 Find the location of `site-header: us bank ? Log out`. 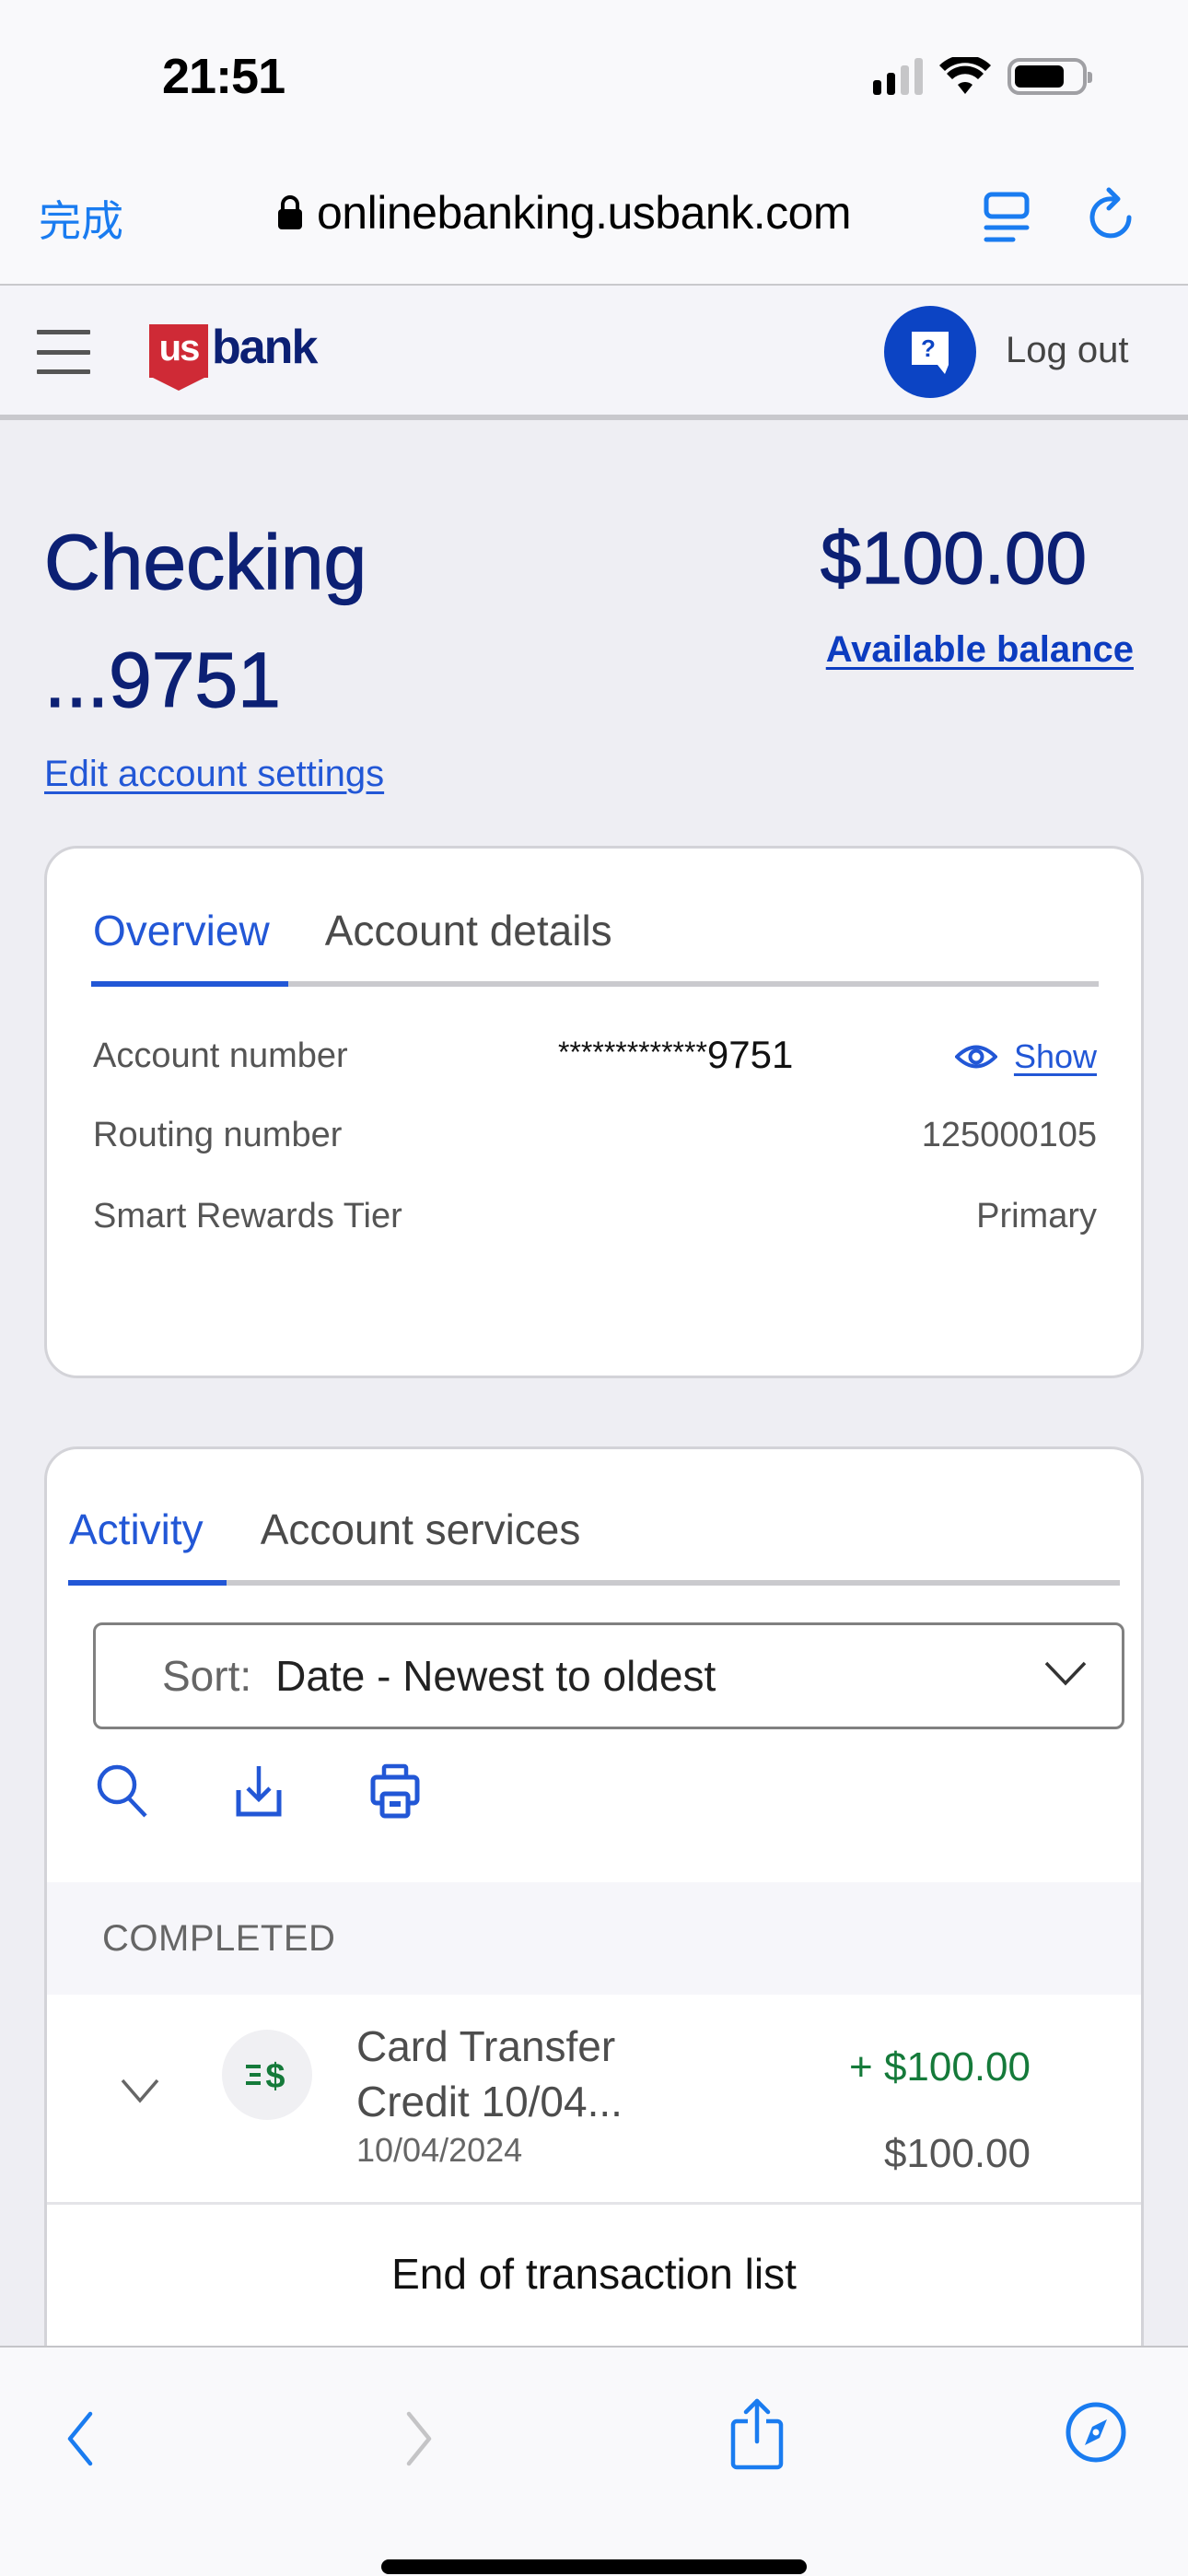

site-header: us bank ? Log out is located at coordinates (594, 353).